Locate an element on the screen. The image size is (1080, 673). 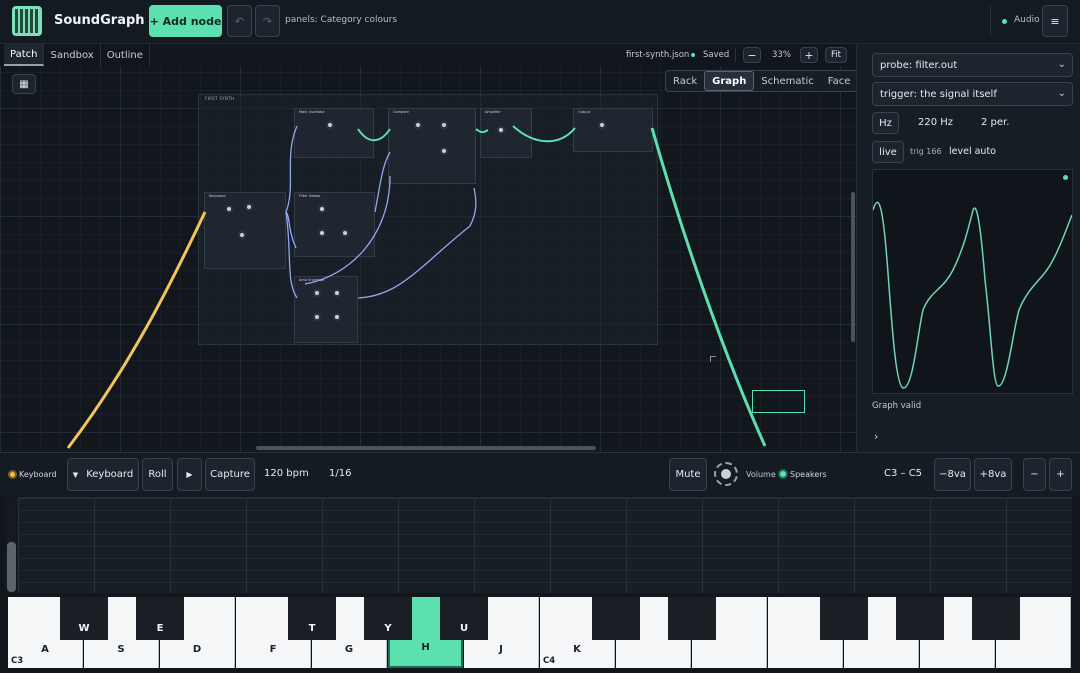
oscilloscope is located at coordinates (972, 281).